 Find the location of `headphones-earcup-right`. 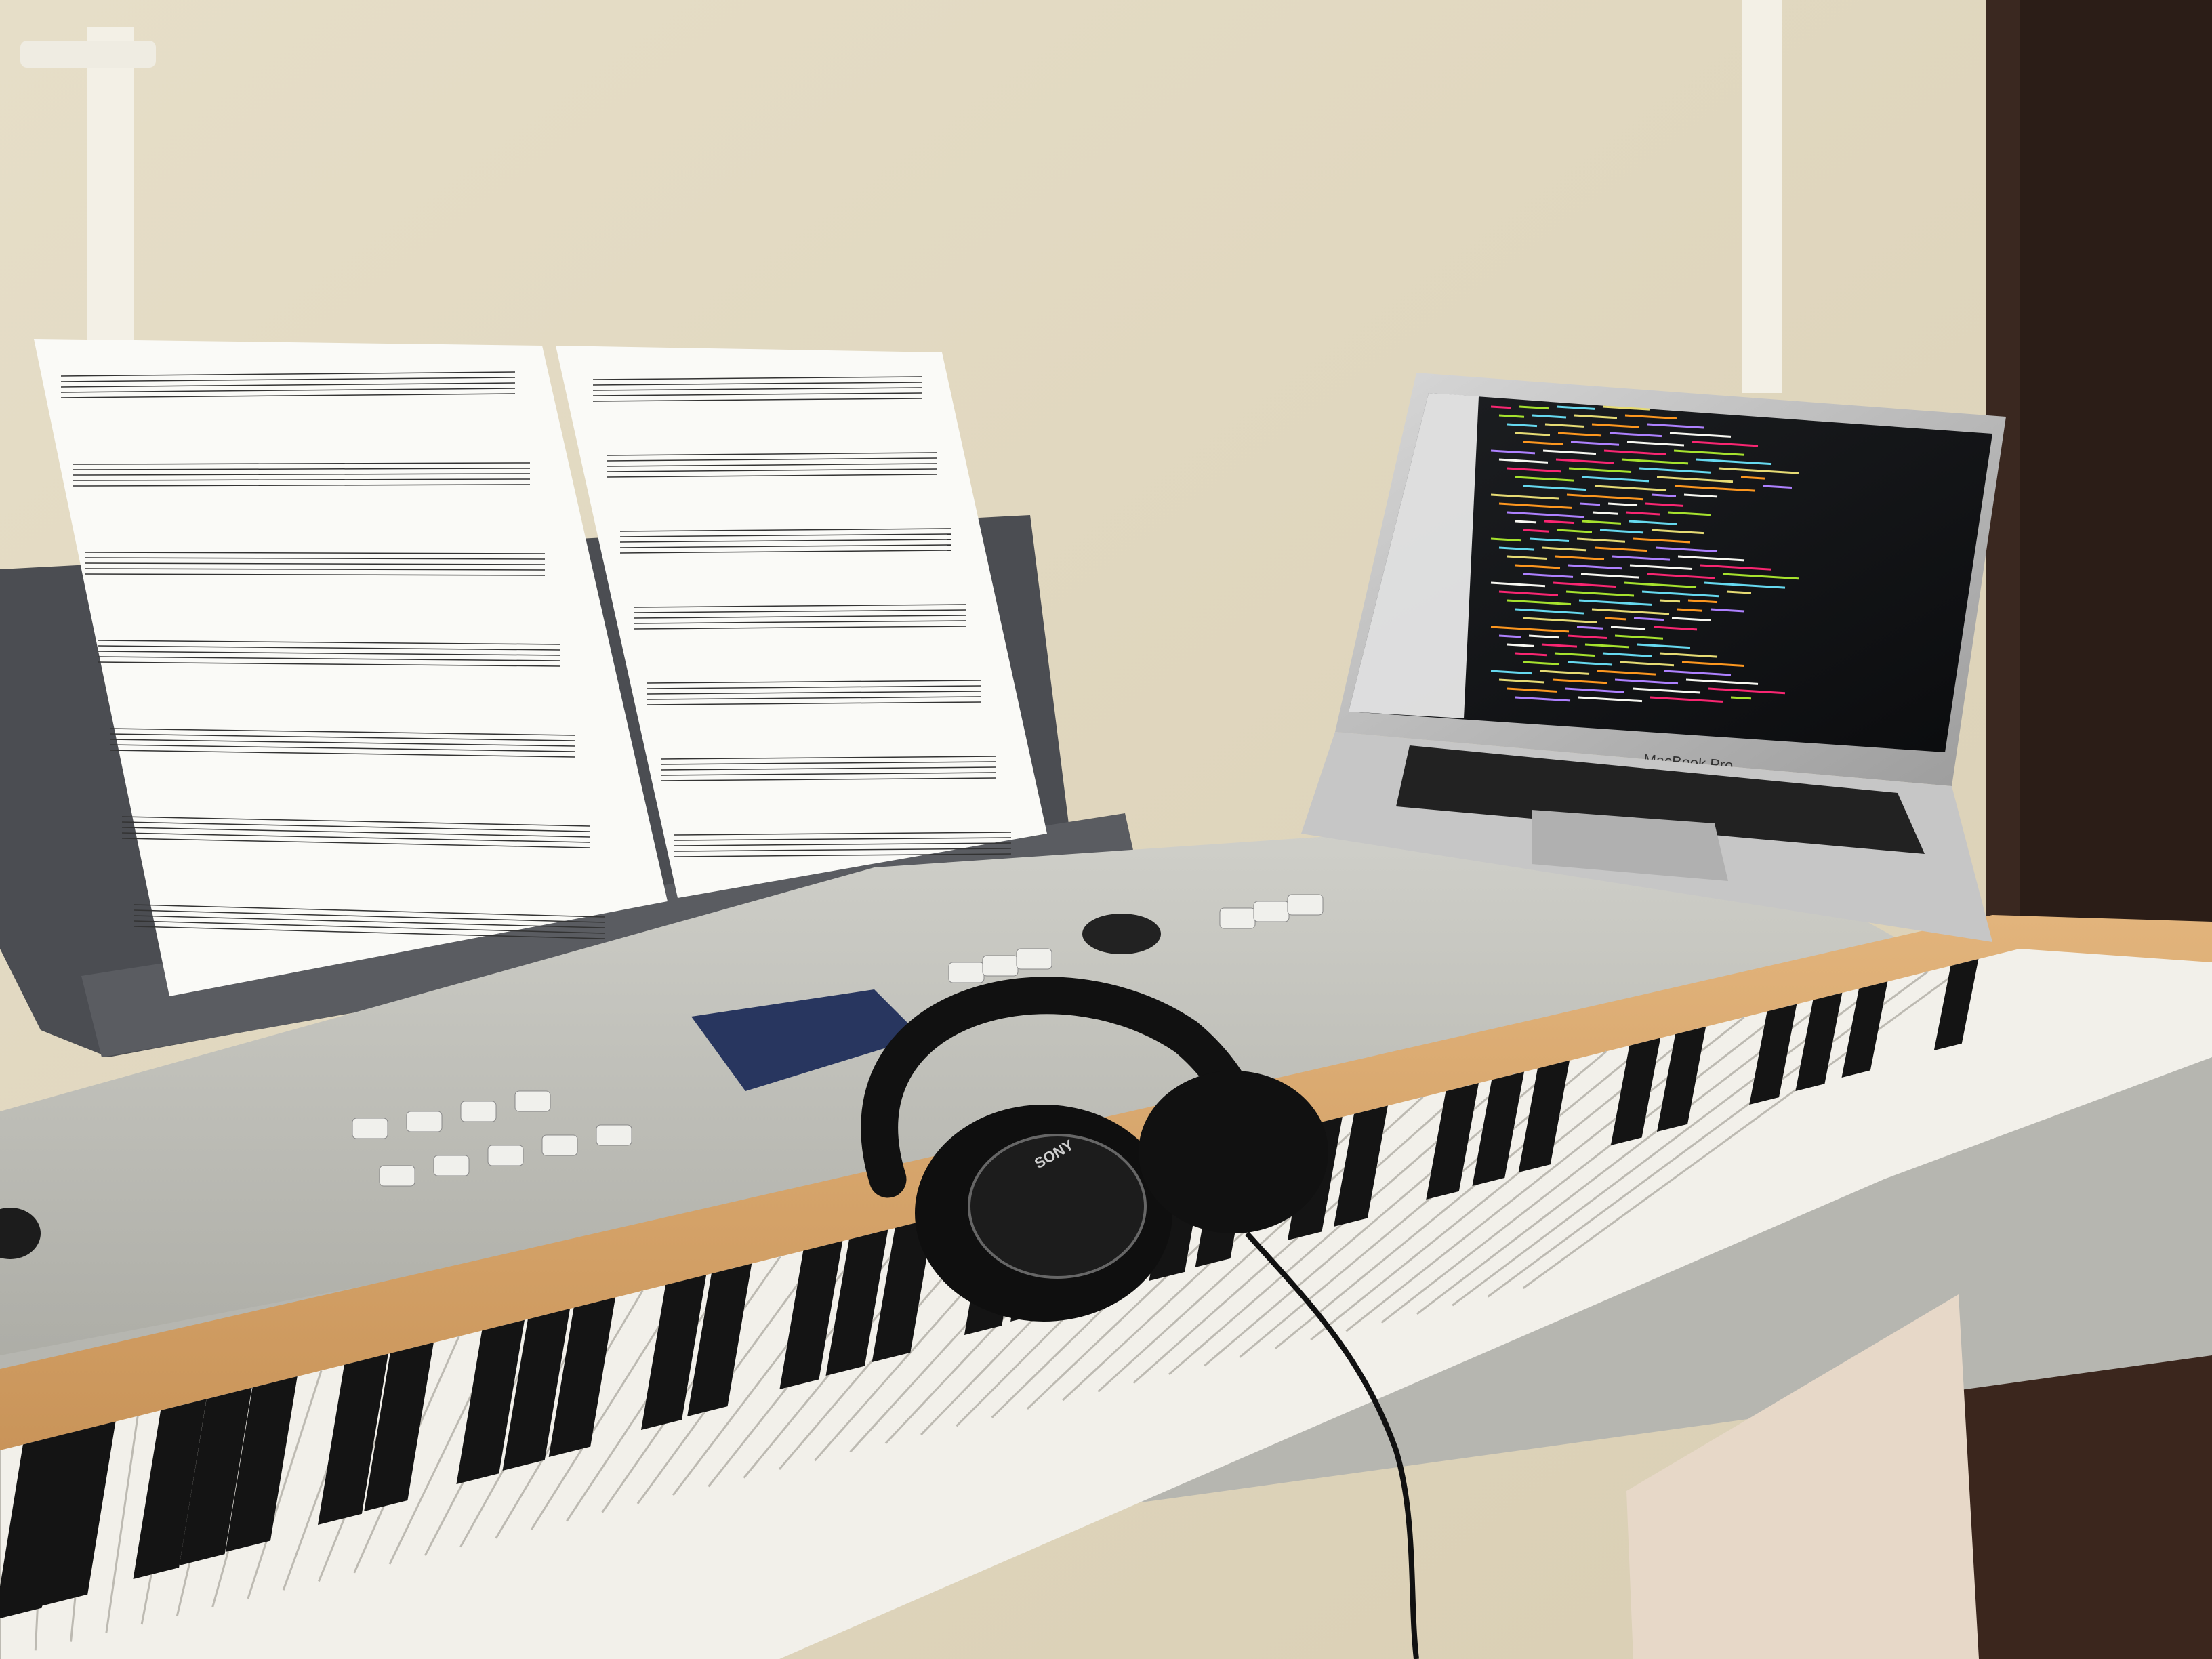

headphones-earcup-right is located at coordinates (1233, 1152).